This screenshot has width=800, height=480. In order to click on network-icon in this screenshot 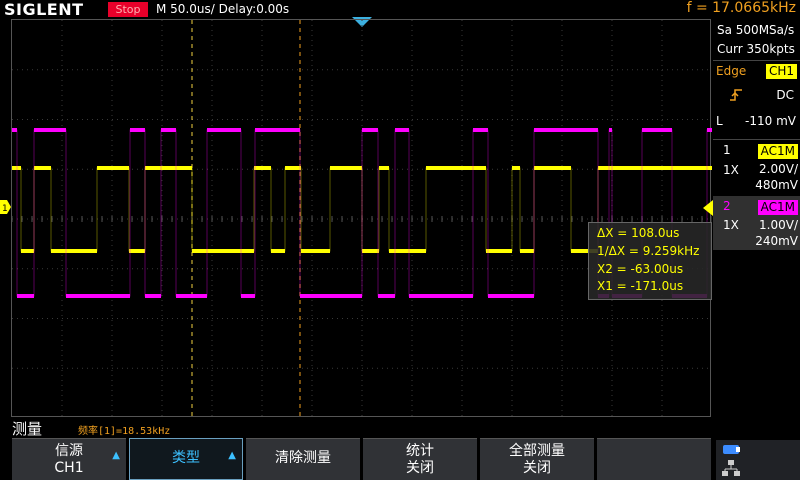, I will do `click(731, 468)`.